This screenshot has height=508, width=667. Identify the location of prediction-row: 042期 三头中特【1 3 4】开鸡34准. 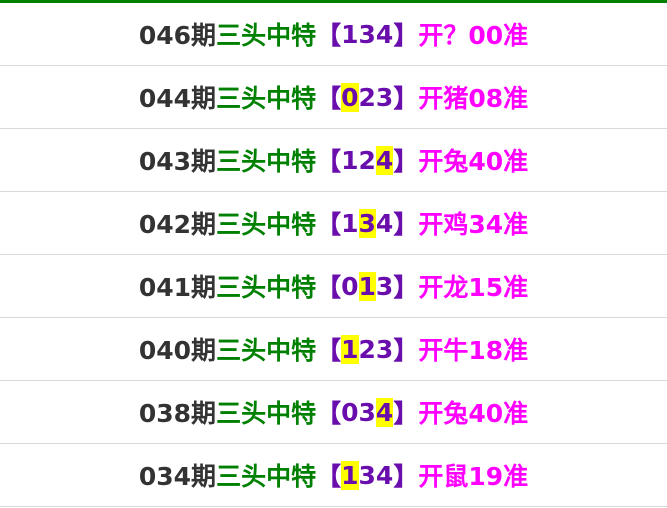
(333, 223).